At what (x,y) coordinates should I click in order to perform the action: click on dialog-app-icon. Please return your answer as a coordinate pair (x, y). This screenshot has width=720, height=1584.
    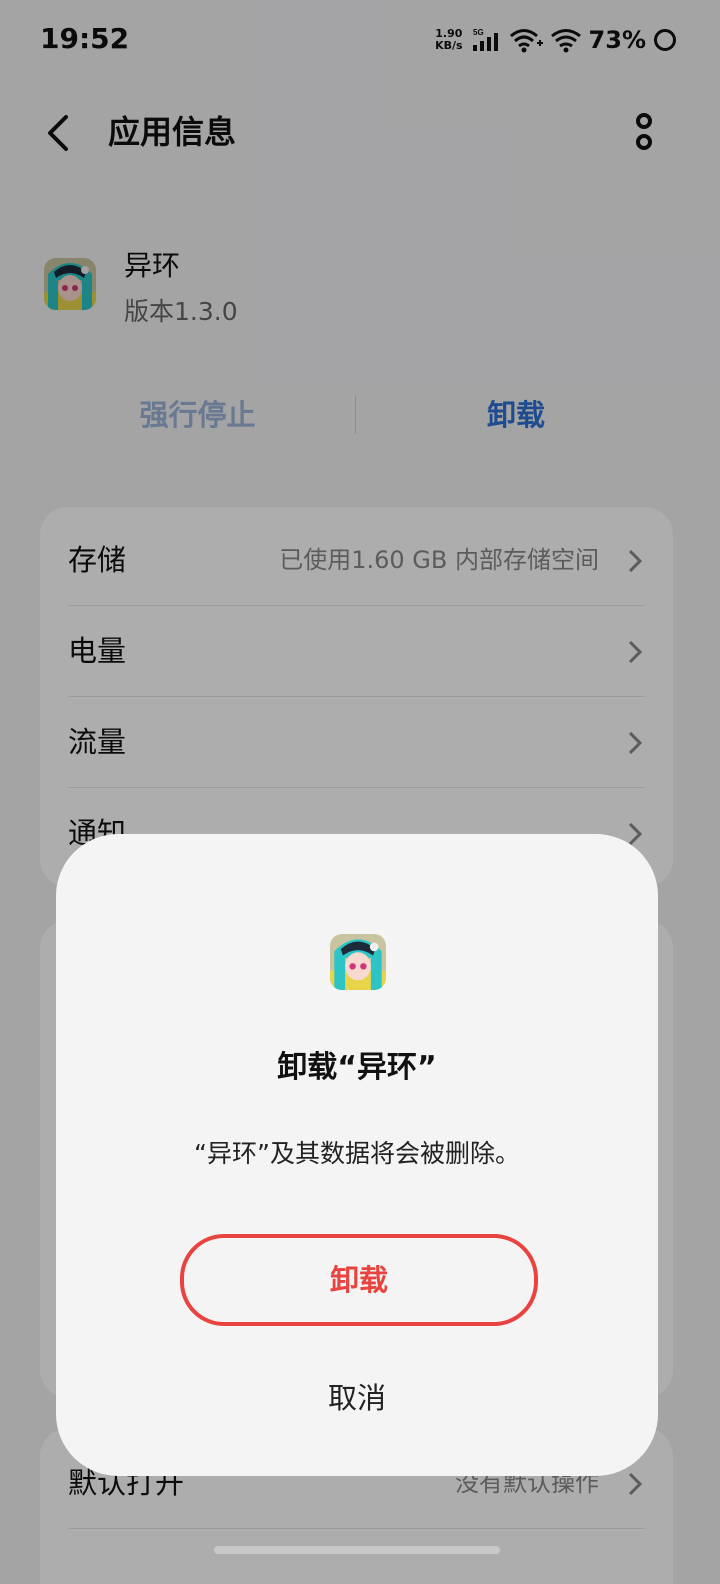
    Looking at the image, I should click on (358, 962).